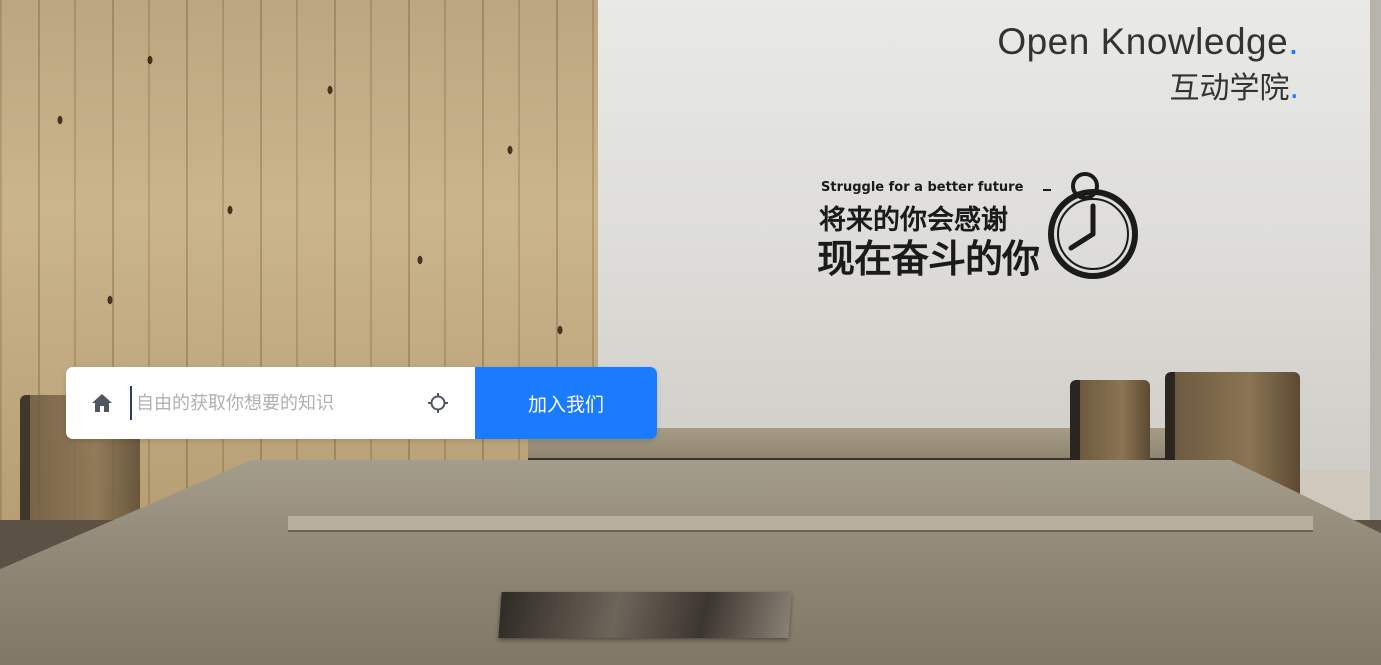 The width and height of the screenshot is (1381, 665). I want to click on table-edge, so click(800, 524).